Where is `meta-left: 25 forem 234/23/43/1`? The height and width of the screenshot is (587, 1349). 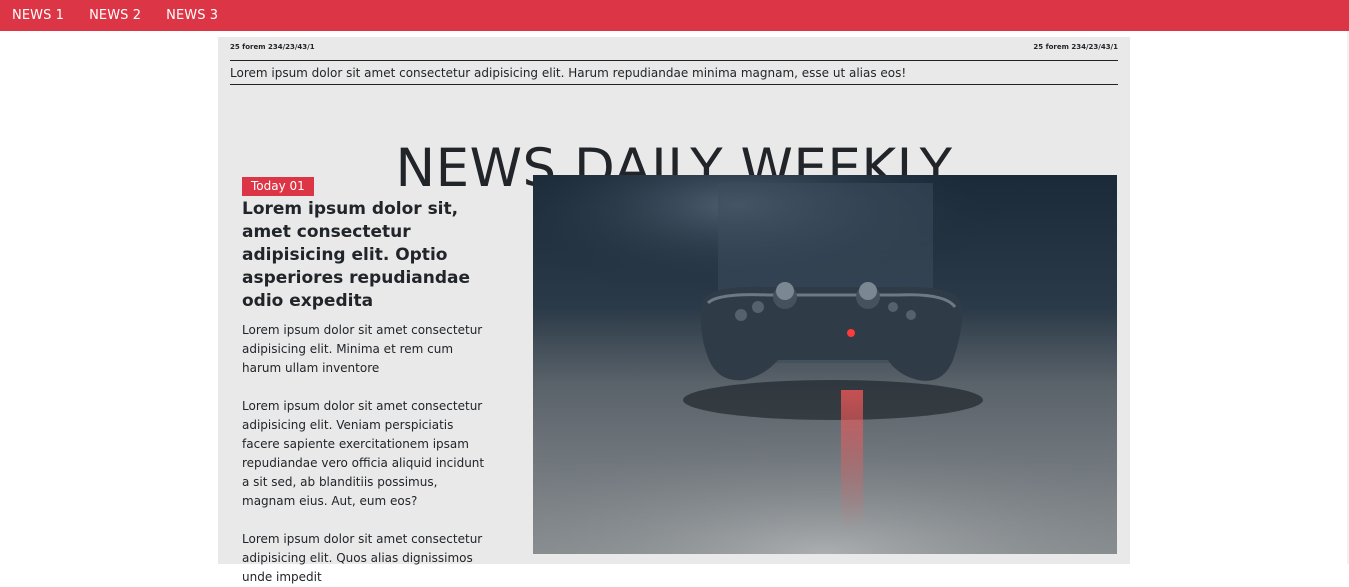 meta-left: 25 forem 234/23/43/1 is located at coordinates (272, 47).